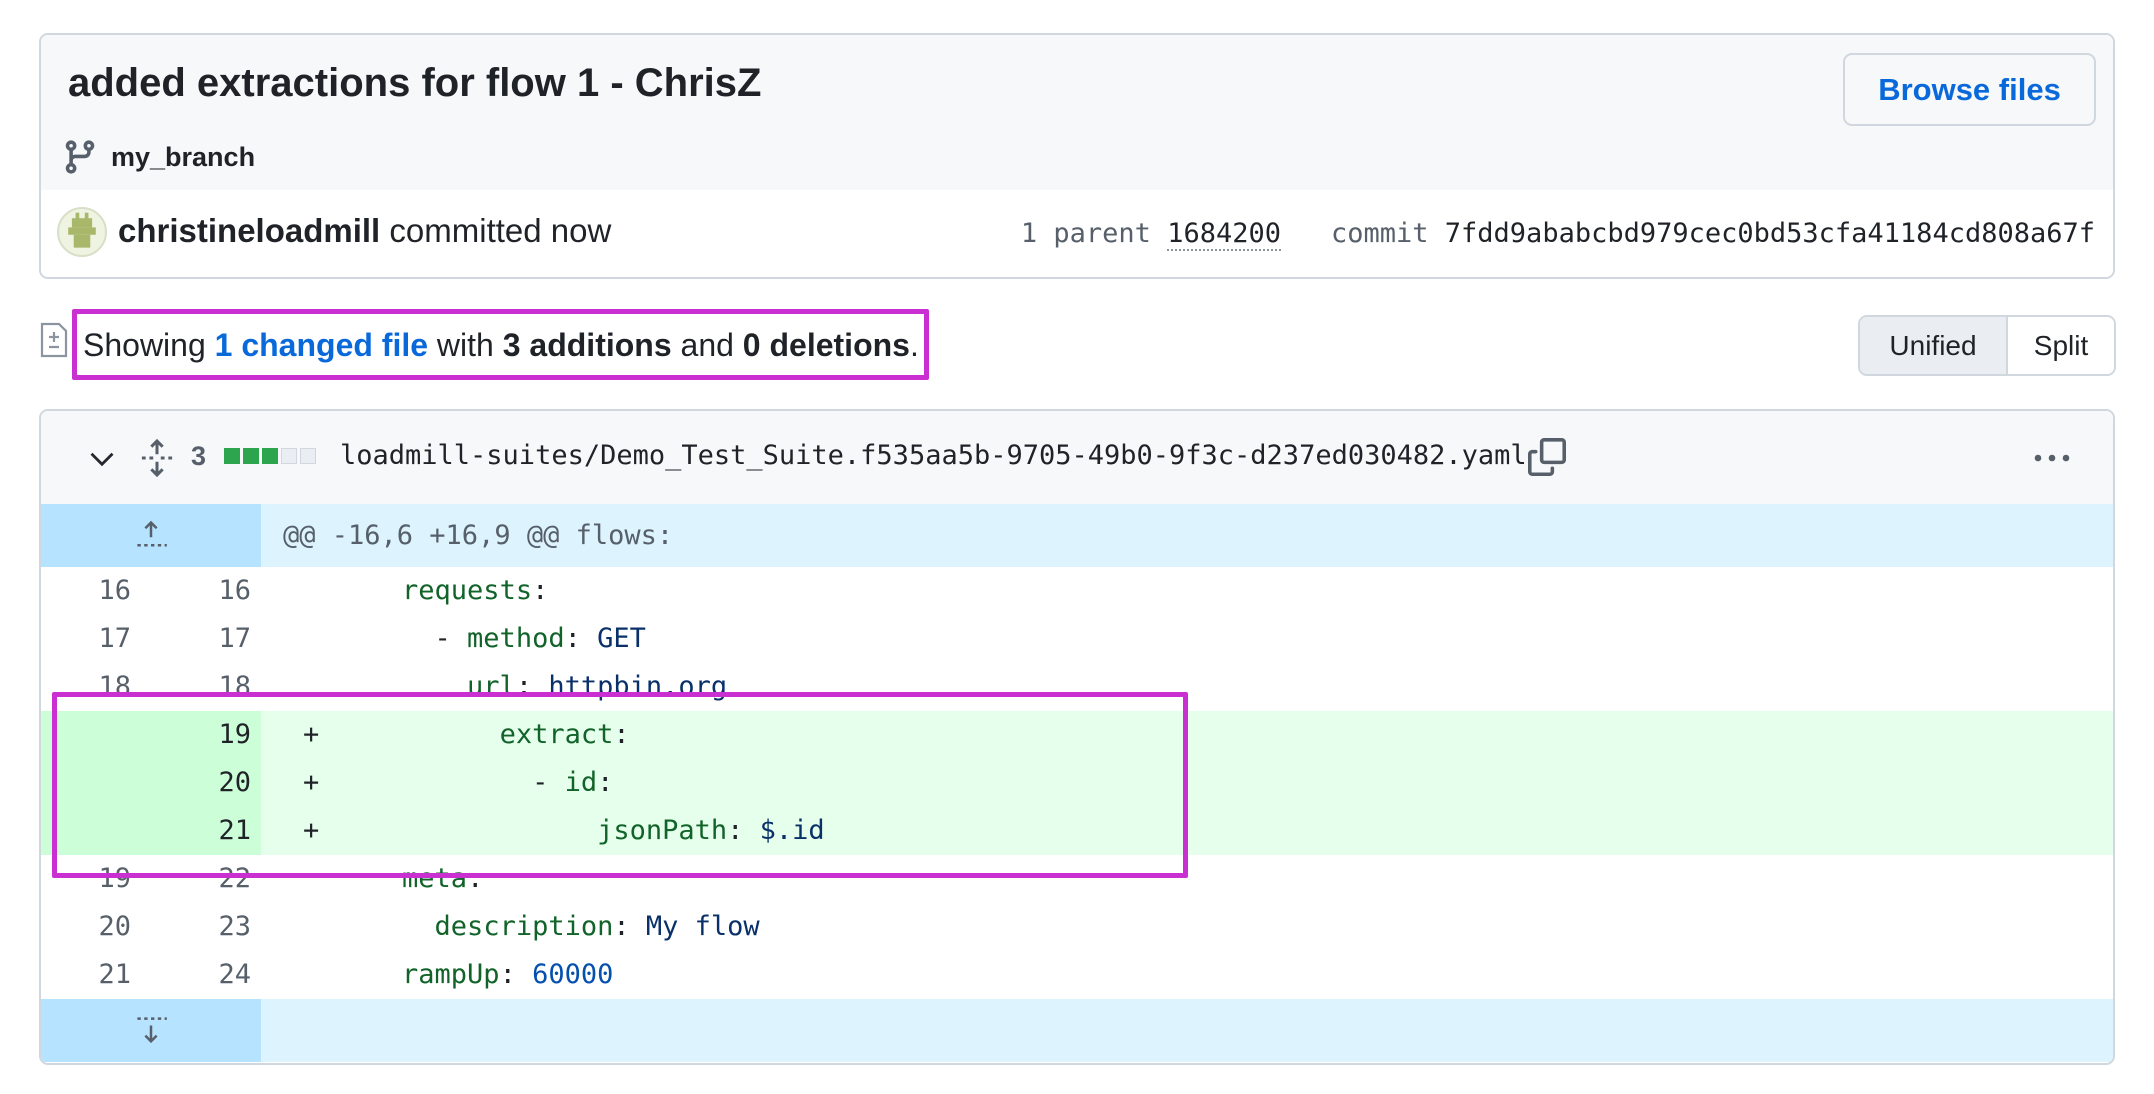 Image resolution: width=2154 pixels, height=1094 pixels. What do you see at coordinates (86, 591) in the screenshot?
I see `old-line-number: 16` at bounding box center [86, 591].